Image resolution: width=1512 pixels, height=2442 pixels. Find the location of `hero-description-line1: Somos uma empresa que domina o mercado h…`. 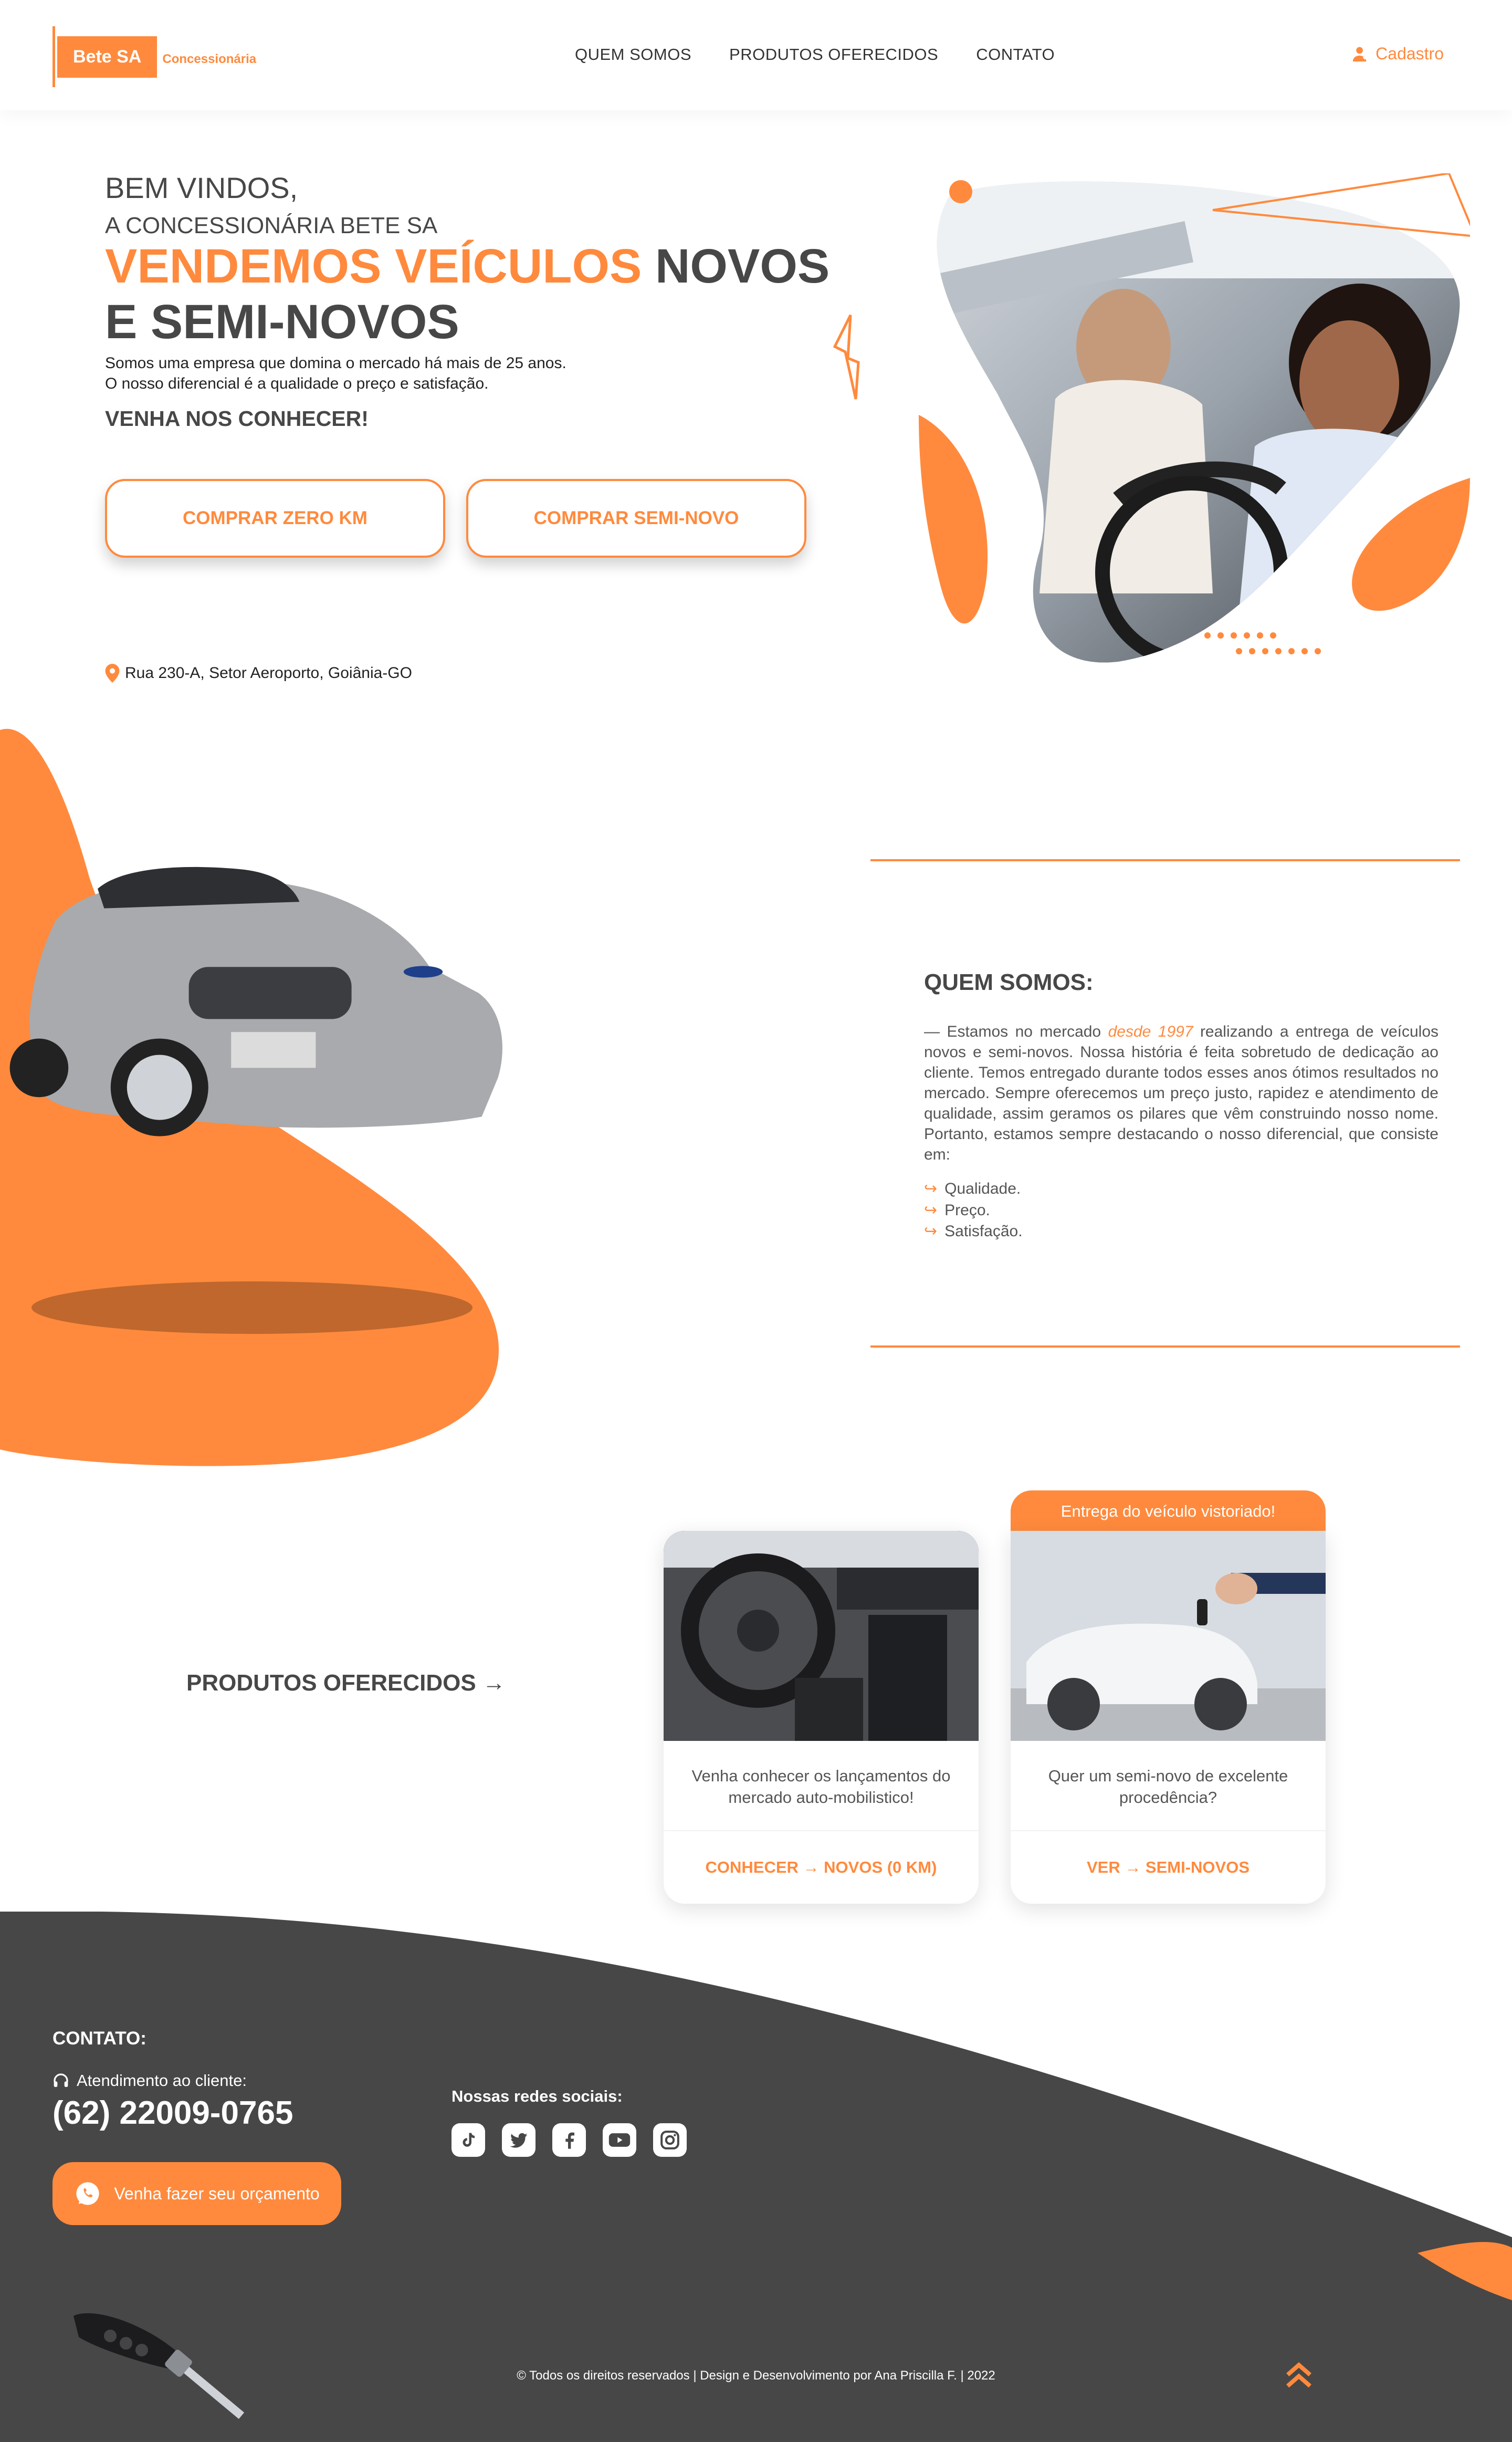

hero-description-line1: Somos uma empresa que domina o mercado h… is located at coordinates (335, 363).